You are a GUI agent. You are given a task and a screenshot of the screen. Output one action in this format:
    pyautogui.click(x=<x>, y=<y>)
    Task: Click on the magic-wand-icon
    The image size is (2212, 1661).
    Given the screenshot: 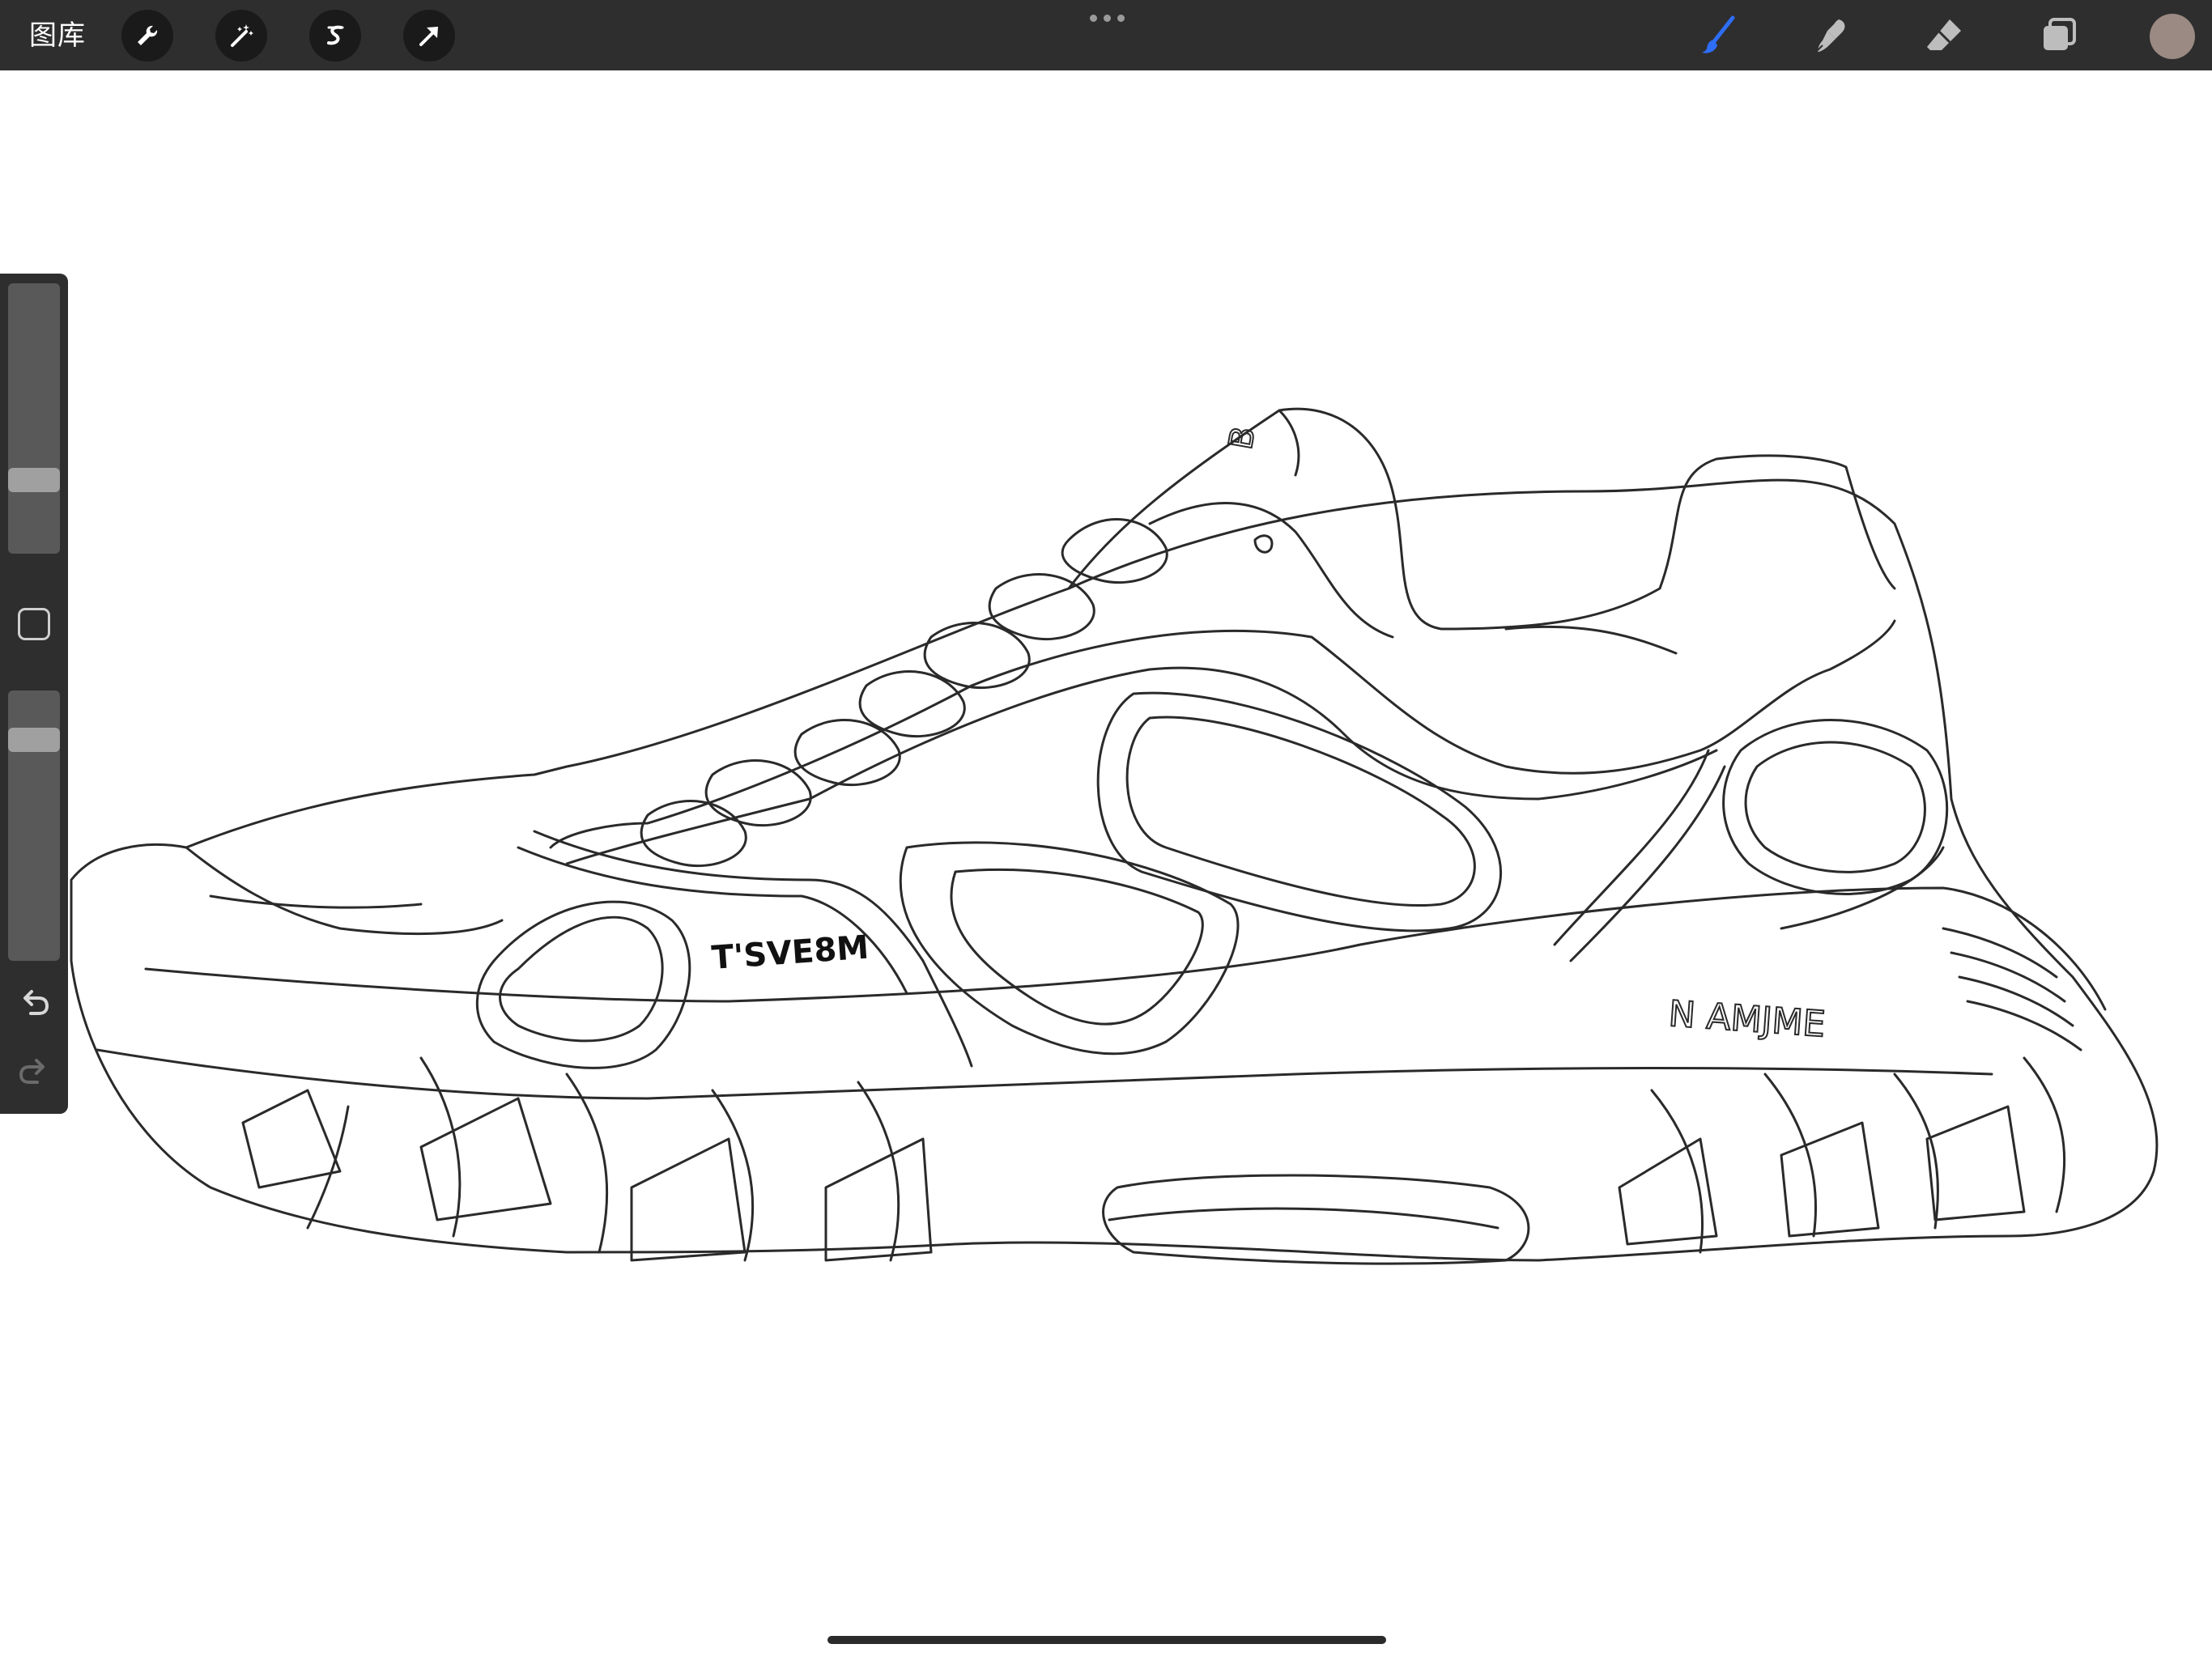 What is the action you would take?
    pyautogui.click(x=242, y=35)
    